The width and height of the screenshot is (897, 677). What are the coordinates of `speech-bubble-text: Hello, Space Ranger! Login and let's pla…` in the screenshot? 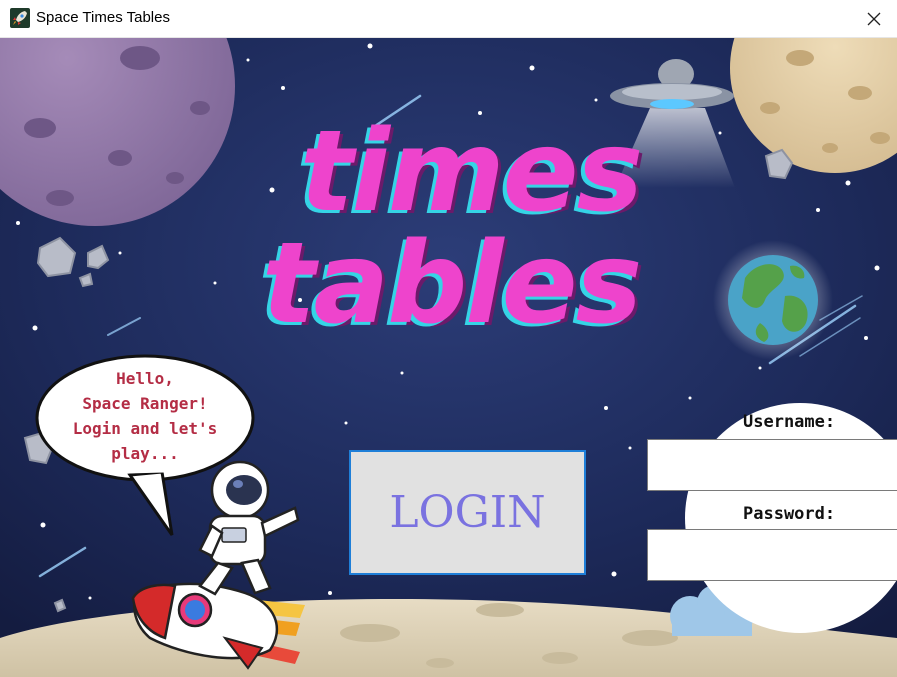 It's located at (145, 416).